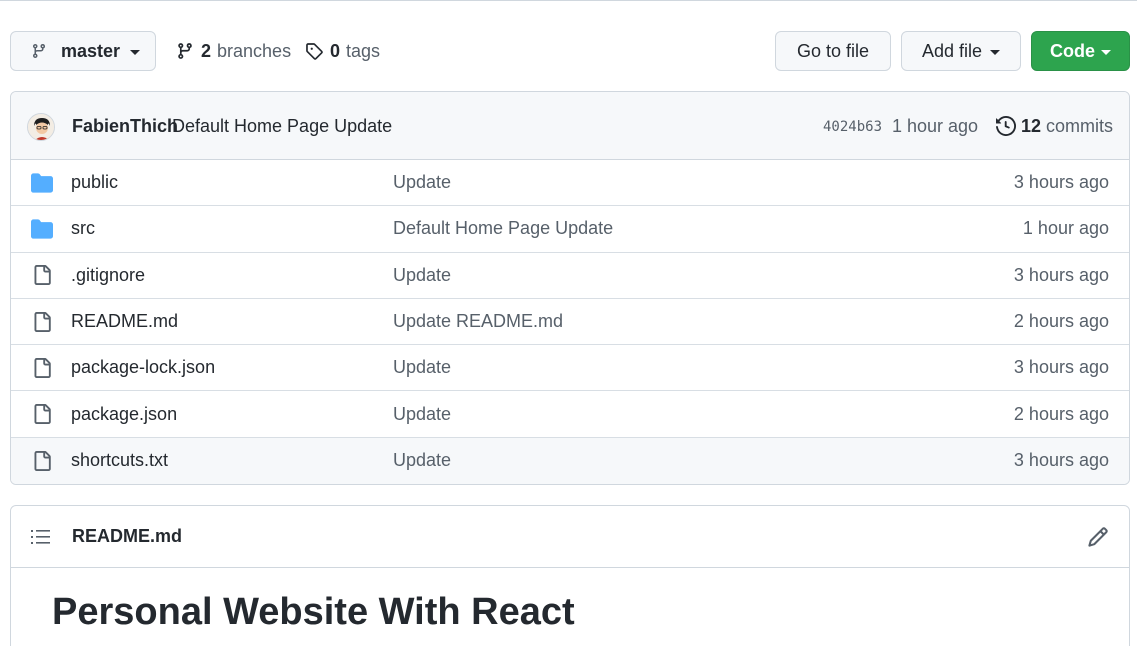 This screenshot has height=646, width=1137. I want to click on file-name-link: .gitignore, so click(108, 275).